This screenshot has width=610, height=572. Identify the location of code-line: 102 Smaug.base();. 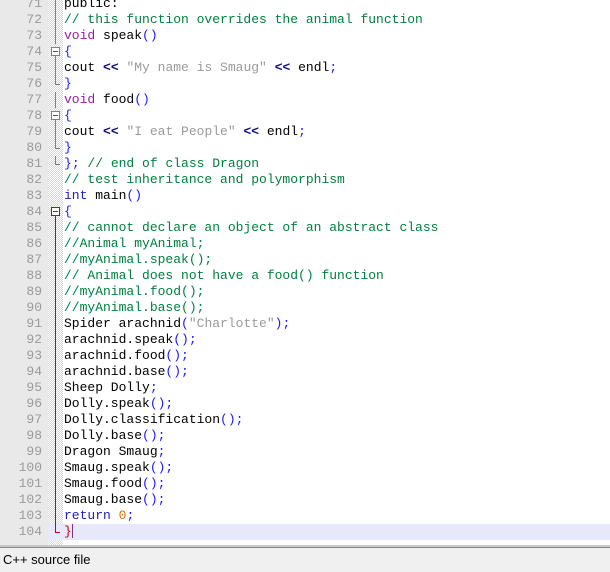
(305, 500).